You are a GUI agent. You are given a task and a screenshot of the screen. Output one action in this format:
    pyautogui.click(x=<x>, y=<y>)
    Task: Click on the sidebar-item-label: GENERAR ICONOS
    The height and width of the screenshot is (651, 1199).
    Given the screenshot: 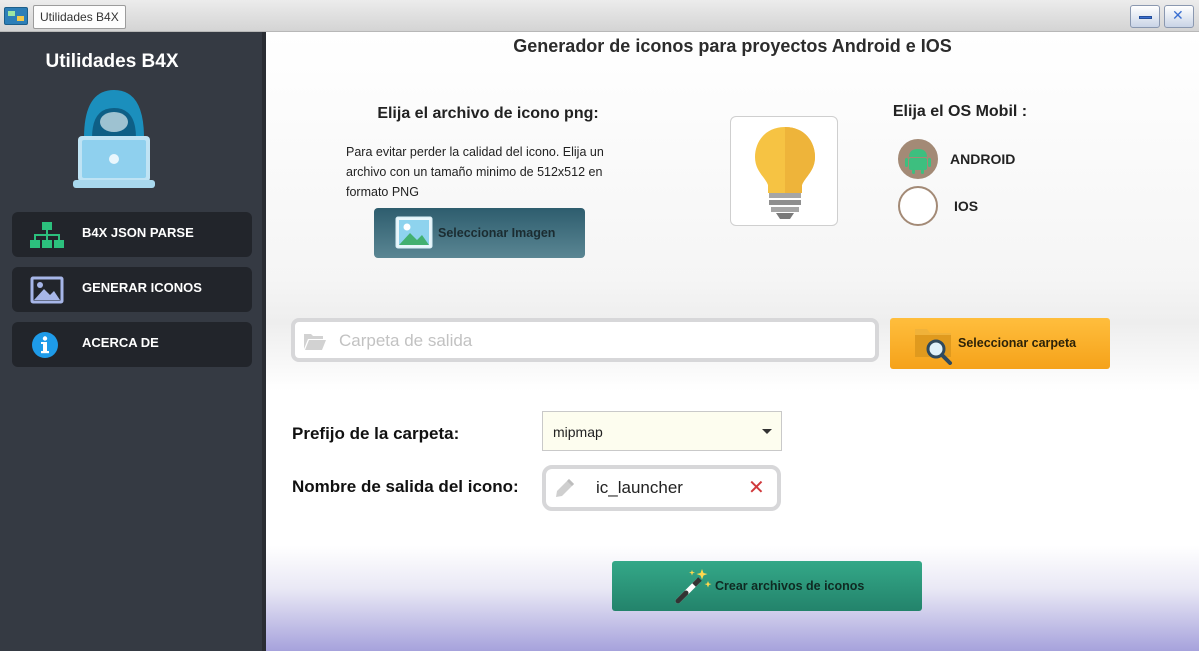 What is the action you would take?
    pyautogui.click(x=142, y=287)
    